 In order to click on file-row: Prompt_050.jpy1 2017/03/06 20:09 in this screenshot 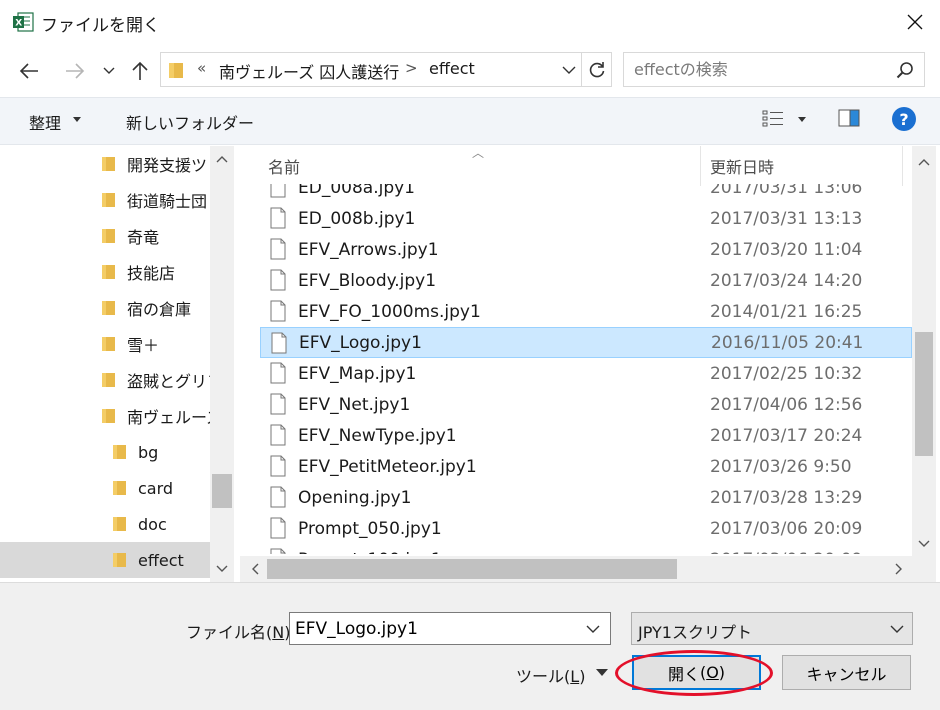, I will do `click(586, 528)`.